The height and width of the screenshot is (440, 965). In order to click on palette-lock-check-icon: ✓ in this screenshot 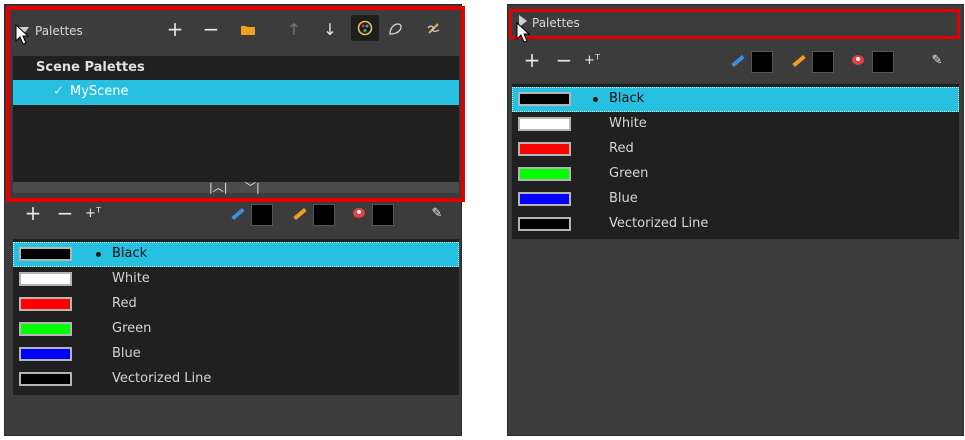, I will do `click(60, 91)`.